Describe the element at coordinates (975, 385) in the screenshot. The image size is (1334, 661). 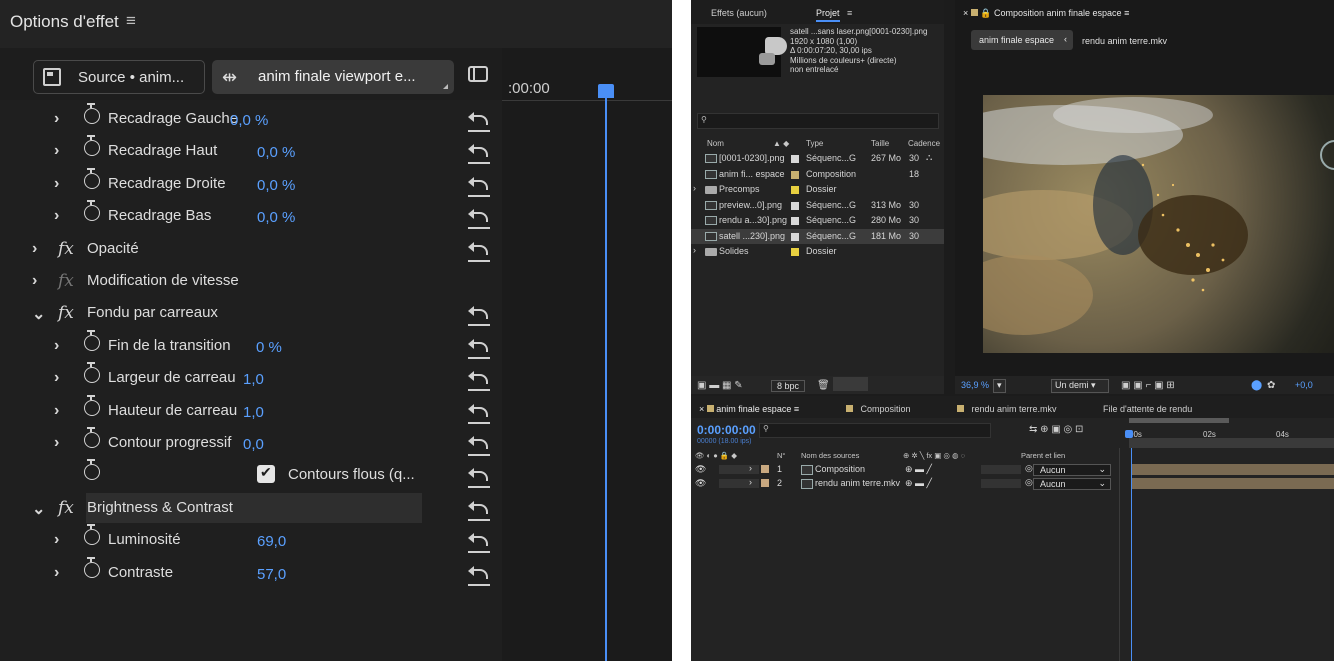
I see `zoom-level: 36,9 %` at that location.